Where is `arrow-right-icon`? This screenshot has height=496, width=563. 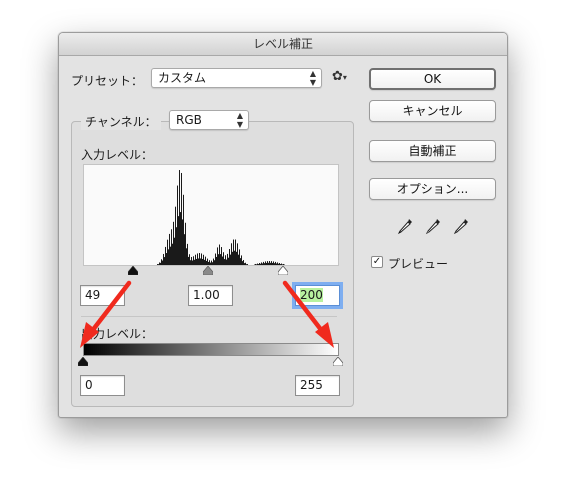
arrow-right-icon is located at coordinates (308, 314).